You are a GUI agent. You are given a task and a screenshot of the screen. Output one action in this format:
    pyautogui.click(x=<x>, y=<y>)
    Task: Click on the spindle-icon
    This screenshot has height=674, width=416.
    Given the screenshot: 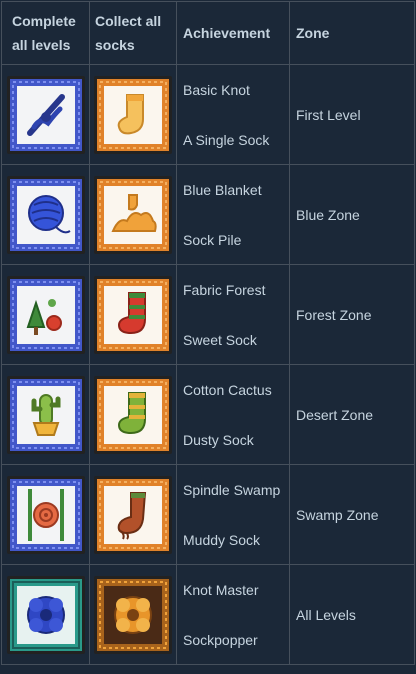 What is the action you would take?
    pyautogui.click(x=46, y=515)
    